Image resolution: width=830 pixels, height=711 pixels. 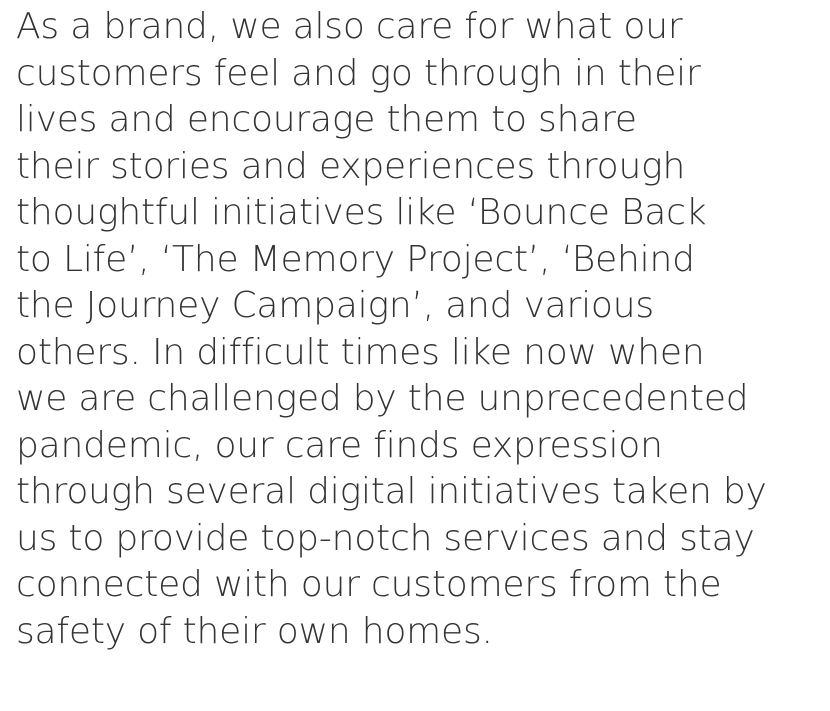 I want to click on paragraph-line: customers feel and go through in their, so click(x=358, y=73).